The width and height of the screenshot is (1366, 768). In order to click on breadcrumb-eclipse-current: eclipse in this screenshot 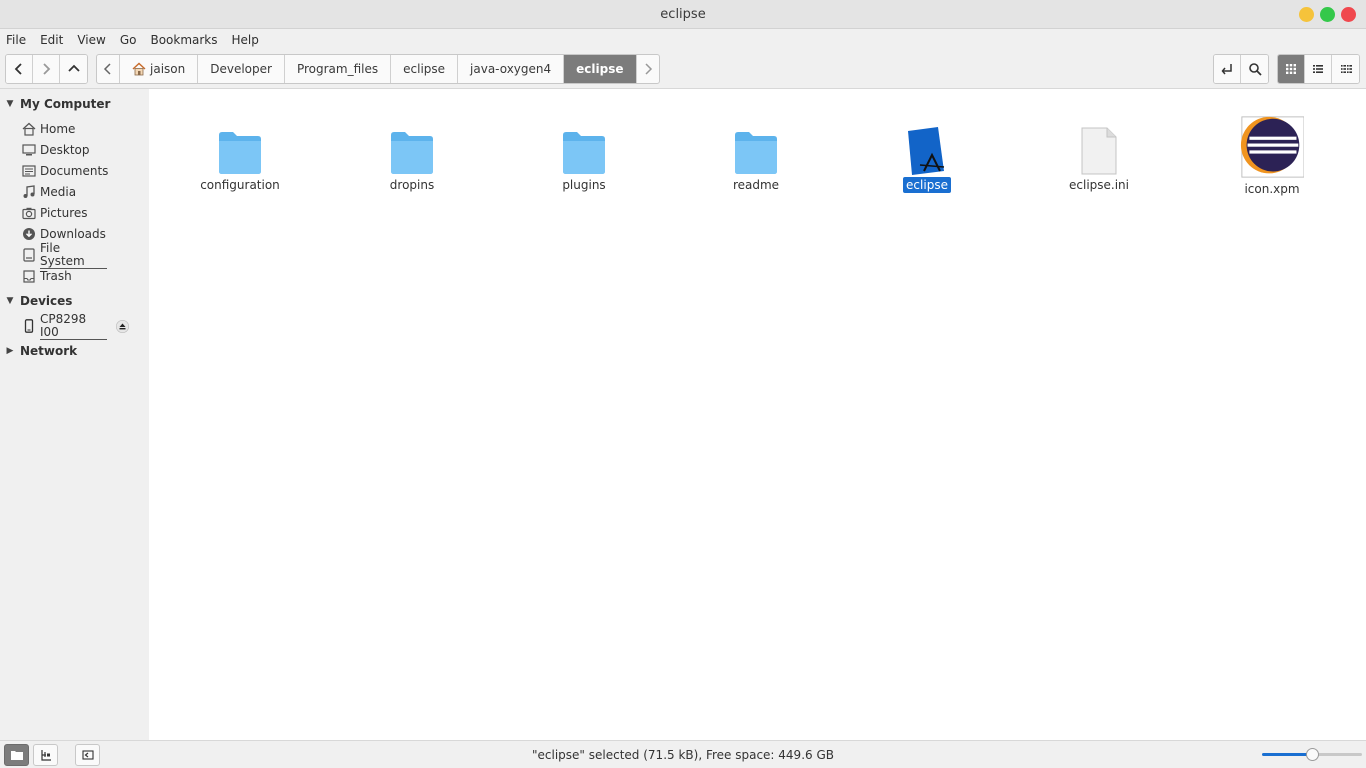, I will do `click(600, 69)`.